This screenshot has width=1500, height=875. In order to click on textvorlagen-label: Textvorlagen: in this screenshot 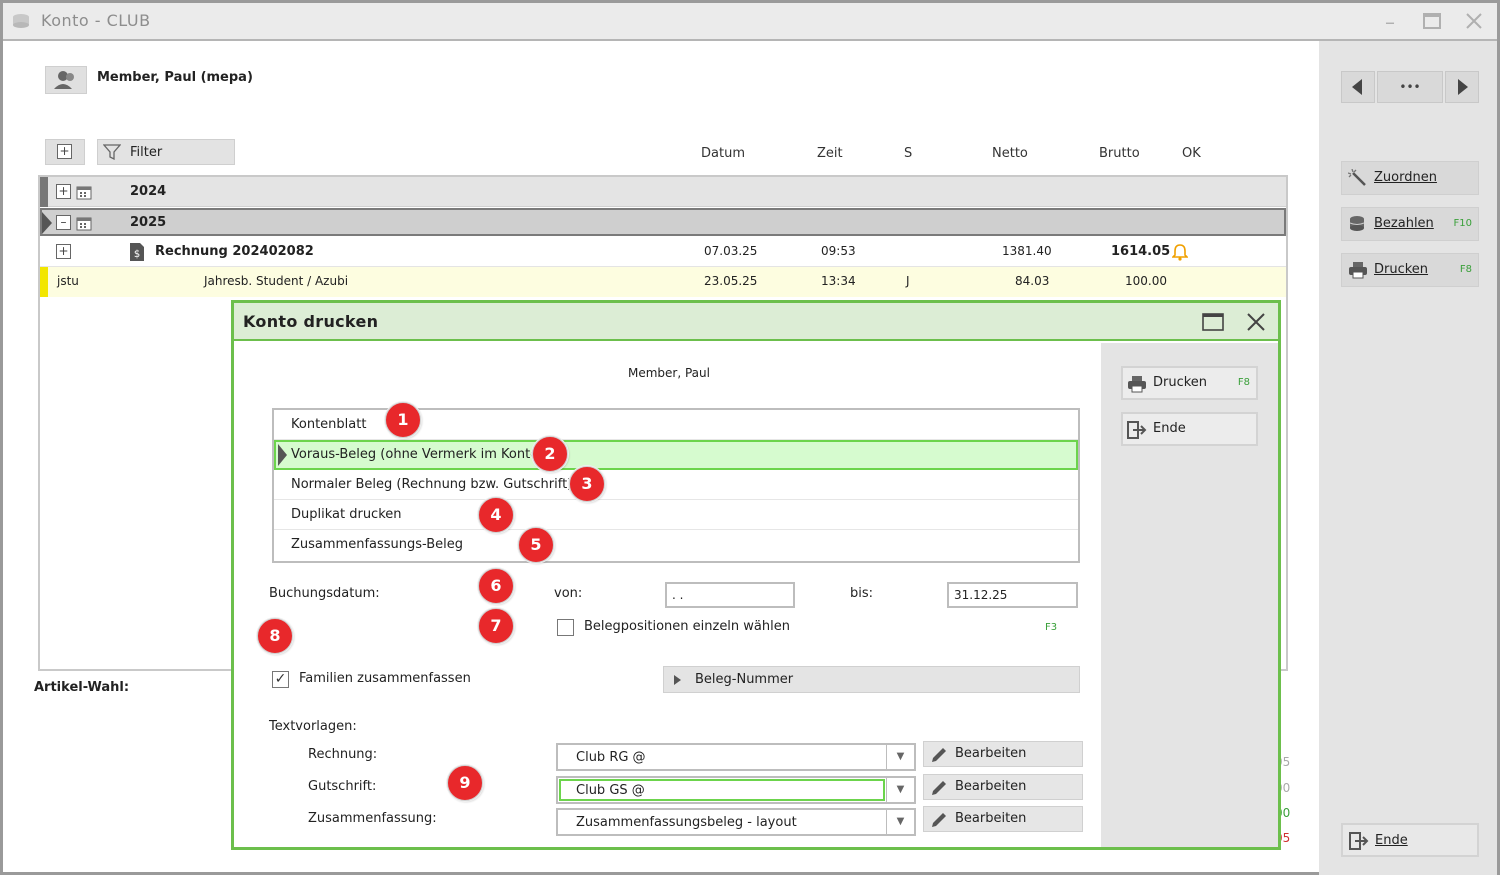, I will do `click(313, 726)`.